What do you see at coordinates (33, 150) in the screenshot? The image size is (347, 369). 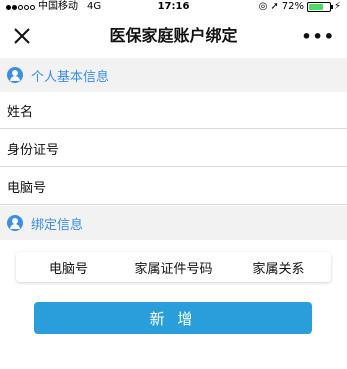 I see `id-number-label: 身份证号` at bounding box center [33, 150].